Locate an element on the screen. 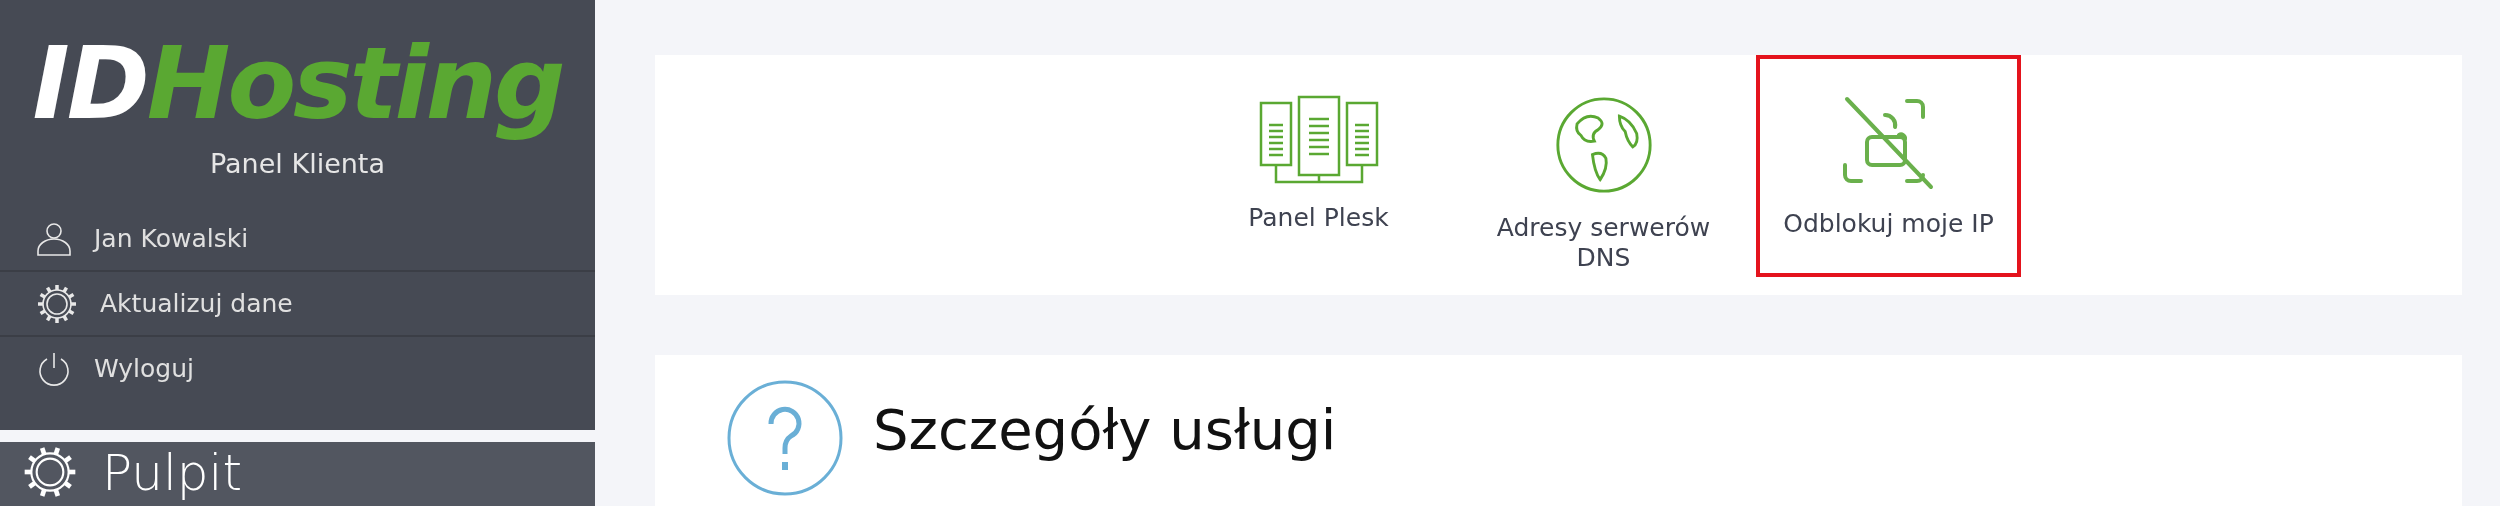 The height and width of the screenshot is (506, 2500). sidebar-link: Aktualizuj dane is located at coordinates (196, 303).